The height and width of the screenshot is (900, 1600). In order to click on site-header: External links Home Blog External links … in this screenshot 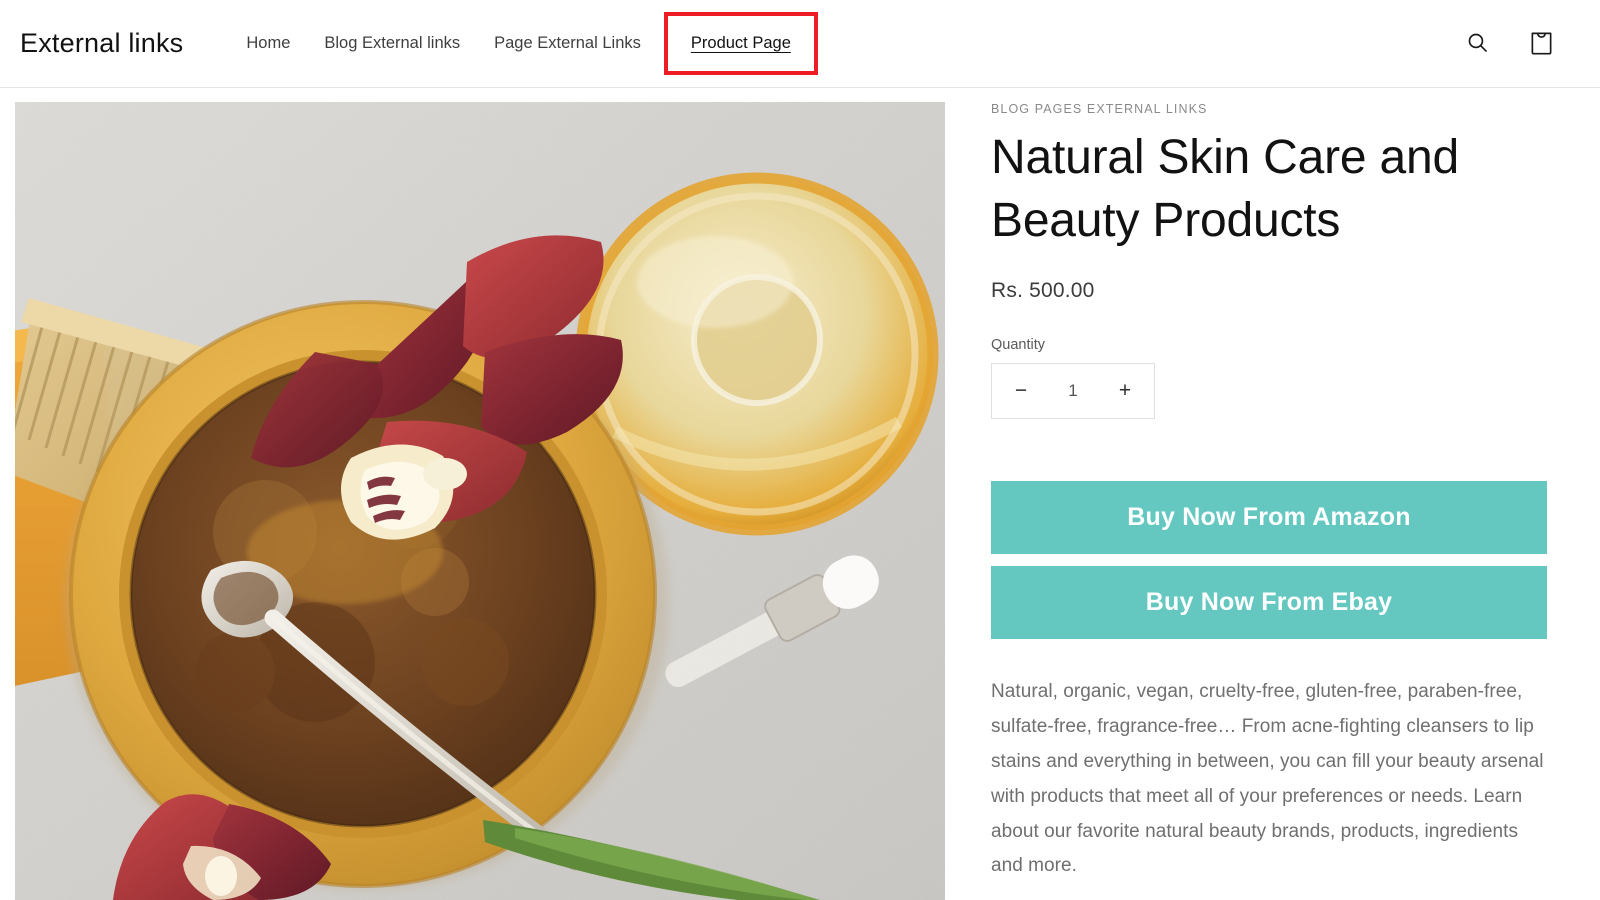, I will do `click(800, 44)`.